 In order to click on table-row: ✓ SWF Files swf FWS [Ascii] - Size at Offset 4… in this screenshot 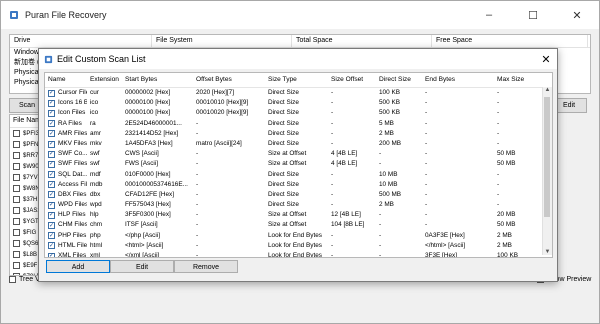, I will do `click(298, 164)`.